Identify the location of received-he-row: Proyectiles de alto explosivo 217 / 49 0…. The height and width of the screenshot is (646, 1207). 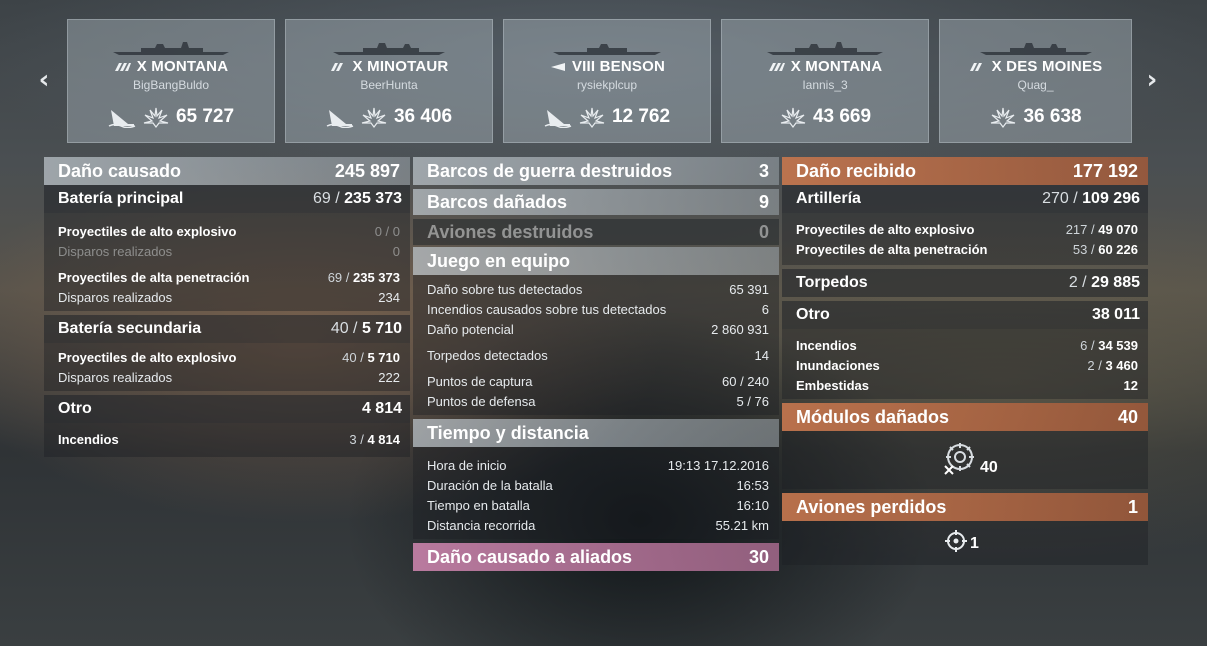
(967, 229).